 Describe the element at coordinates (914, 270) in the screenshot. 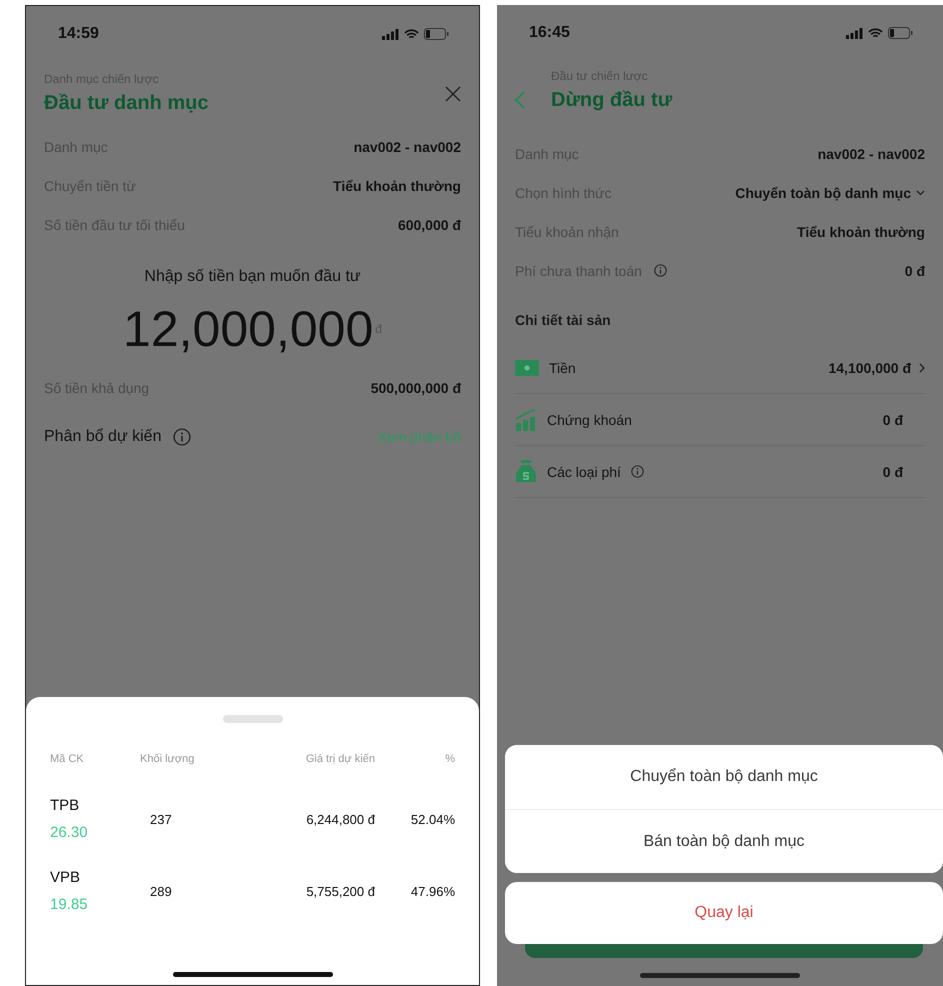

I see `row-value: 0 đ` at that location.